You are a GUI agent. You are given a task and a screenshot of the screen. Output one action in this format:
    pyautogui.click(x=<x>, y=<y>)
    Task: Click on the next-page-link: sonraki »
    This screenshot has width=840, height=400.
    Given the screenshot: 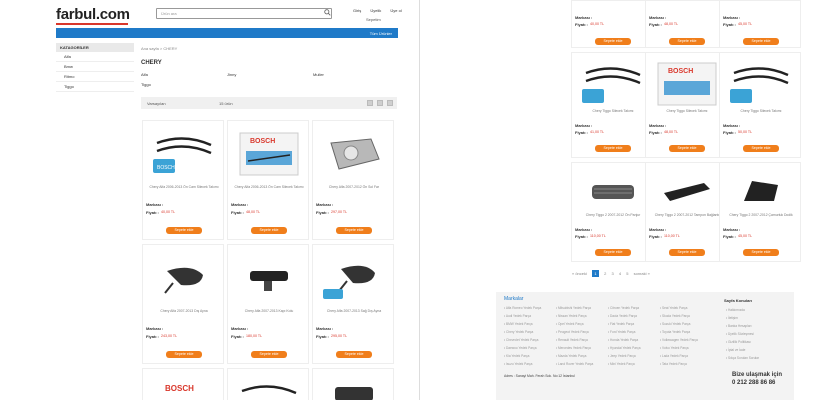 What is the action you would take?
    pyautogui.click(x=642, y=273)
    